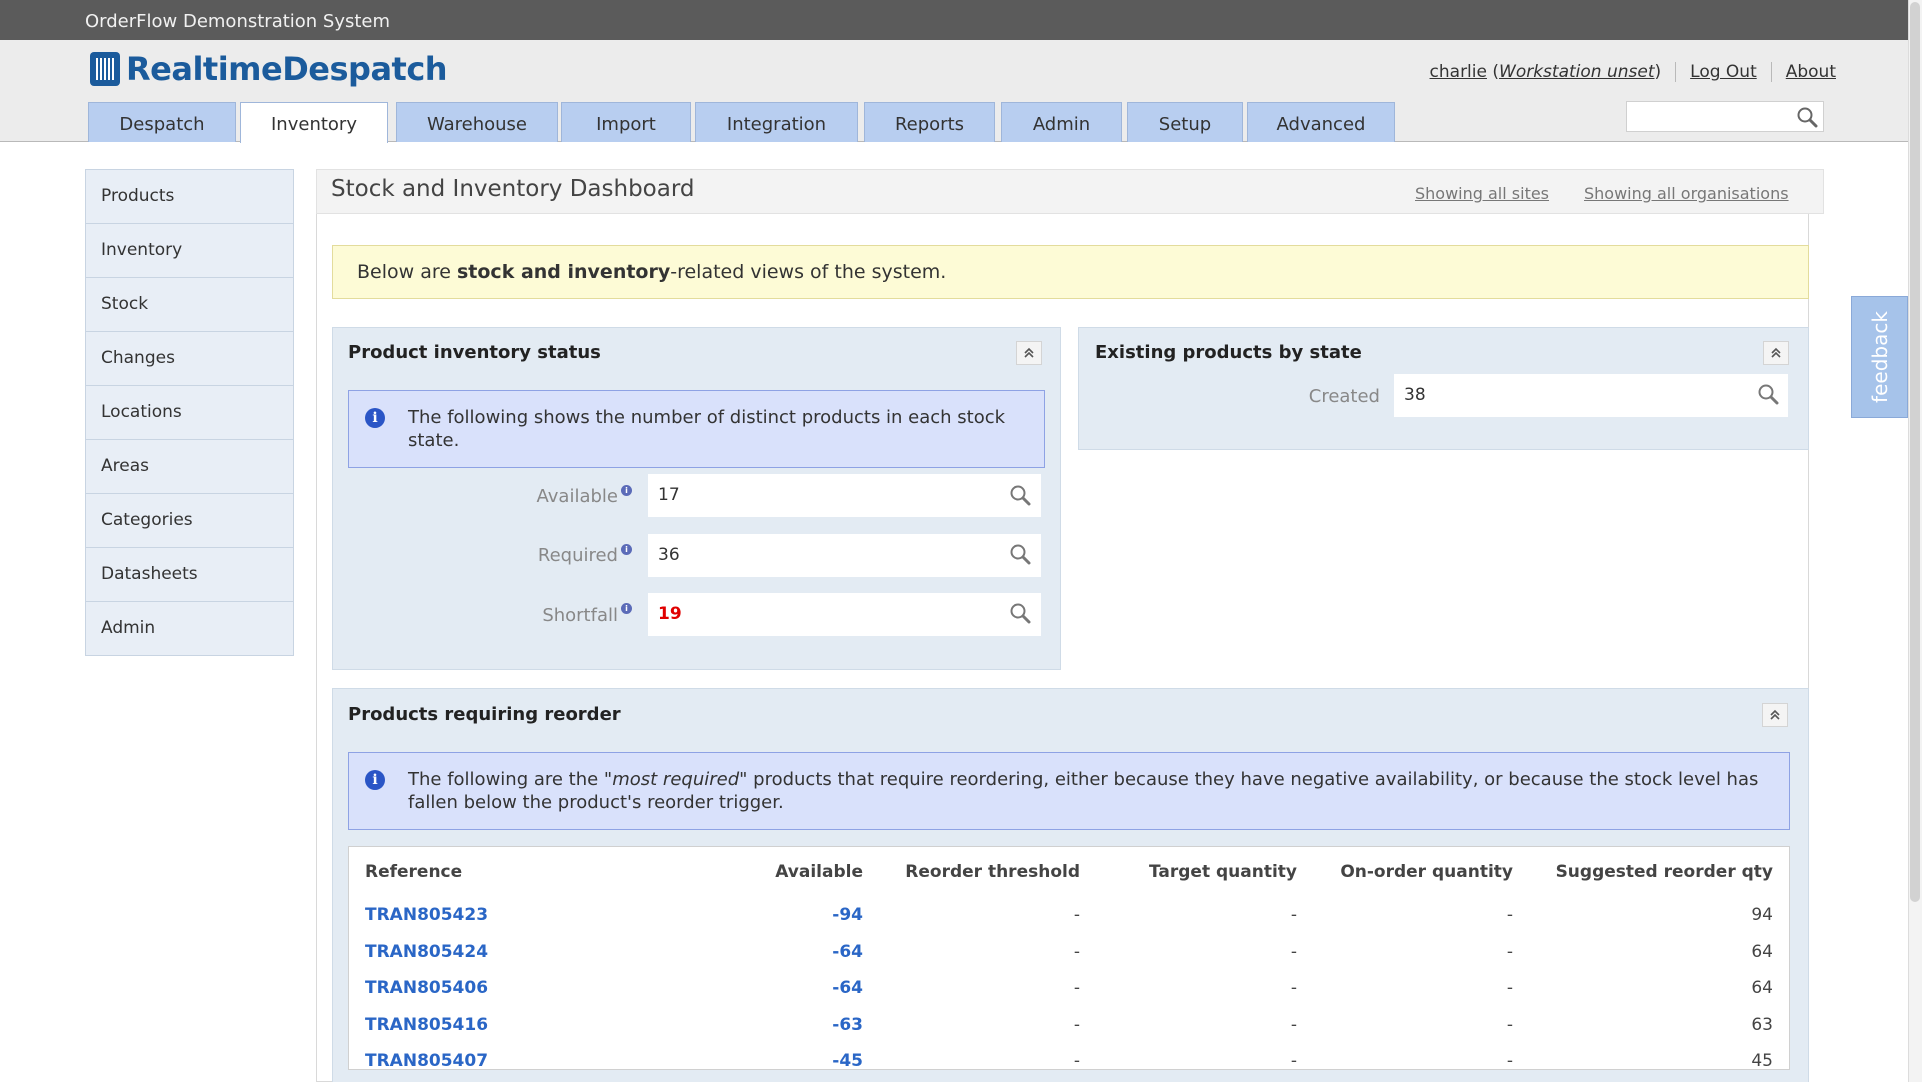  What do you see at coordinates (510, 779) in the screenshot?
I see `reorder-info-pre: The following are the "` at bounding box center [510, 779].